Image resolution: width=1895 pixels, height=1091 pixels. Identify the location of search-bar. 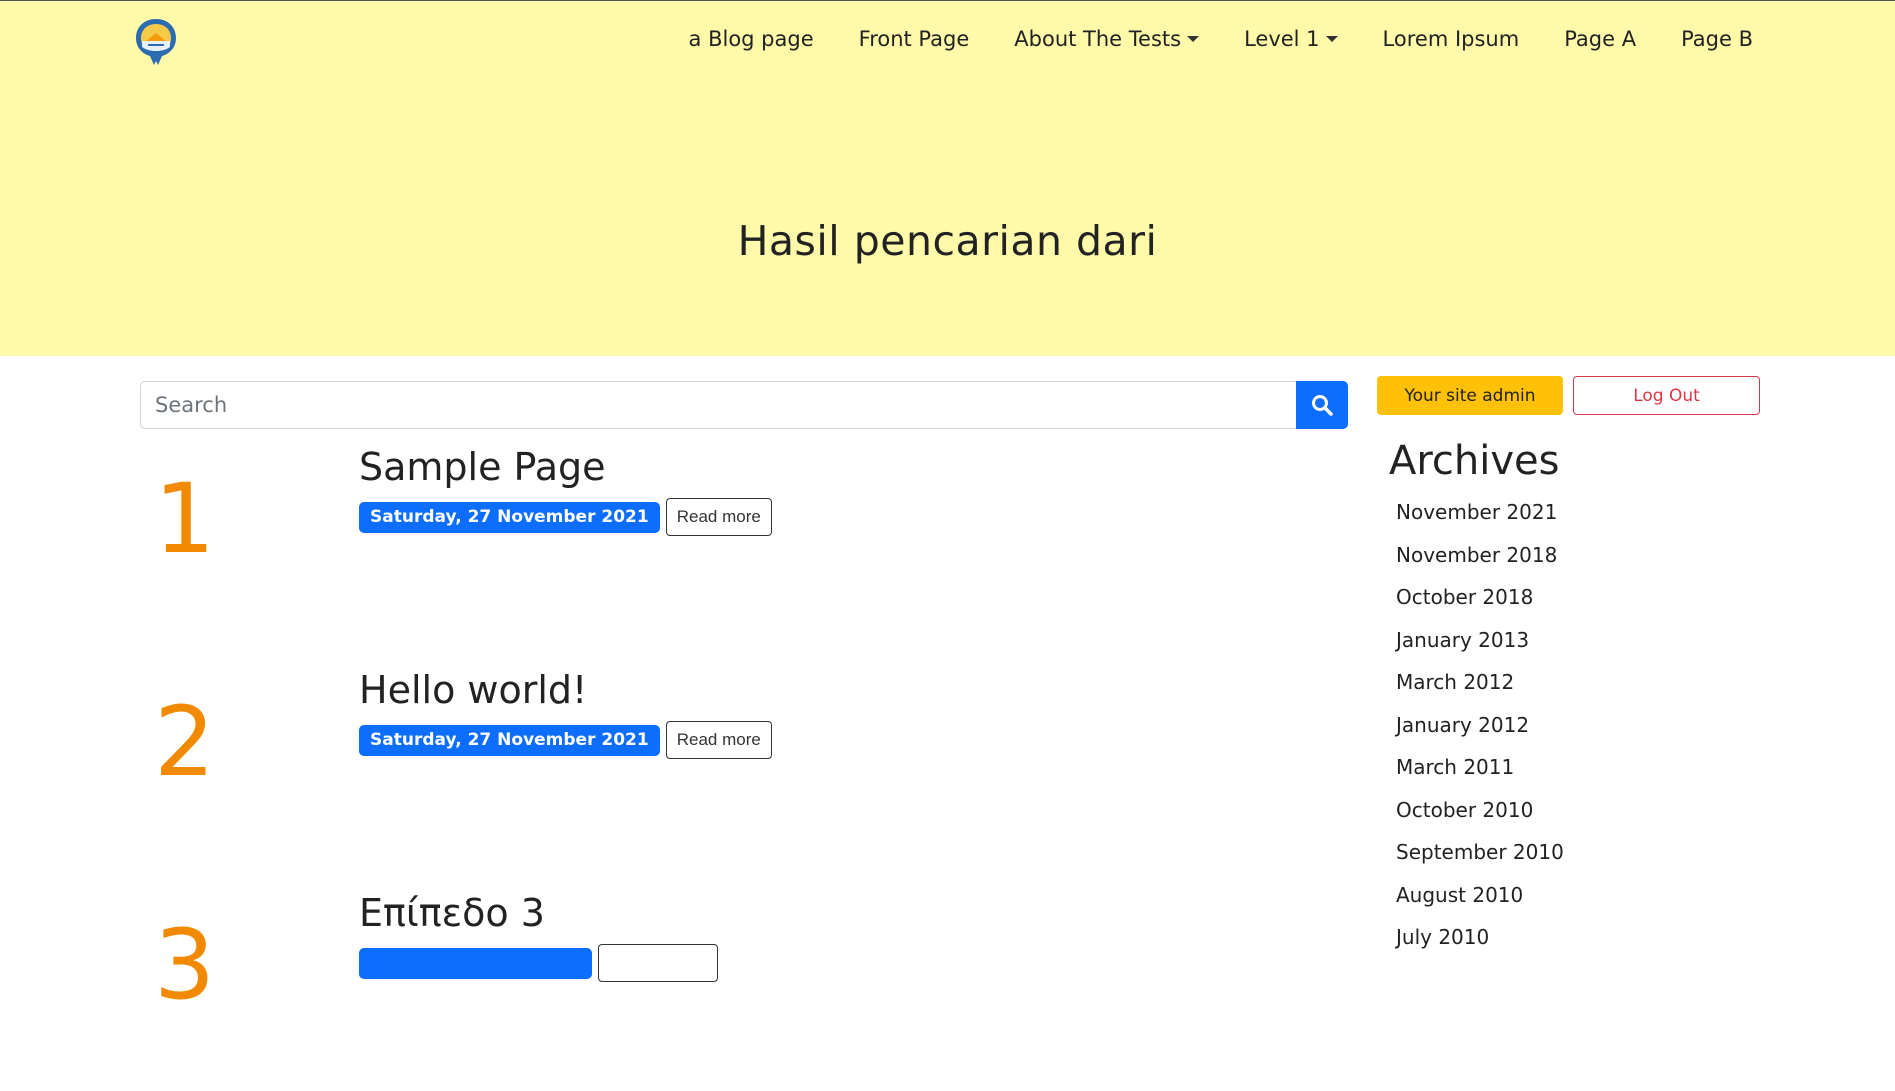
(744, 405).